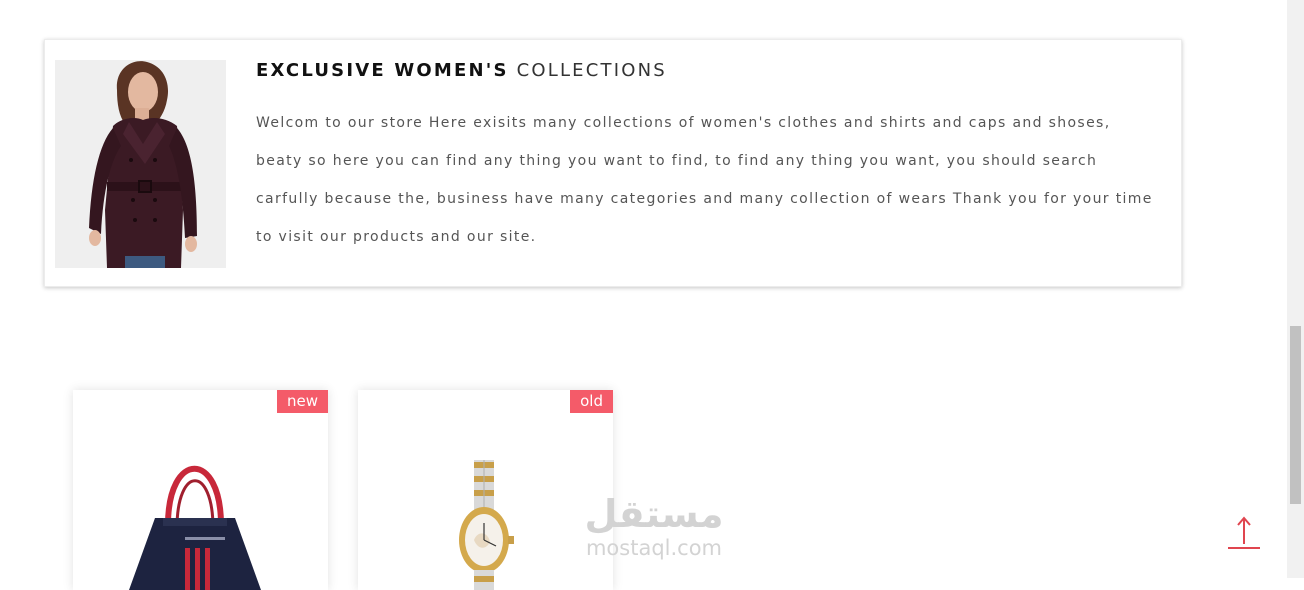  I want to click on scroll-to-top-button, so click(1244, 532).